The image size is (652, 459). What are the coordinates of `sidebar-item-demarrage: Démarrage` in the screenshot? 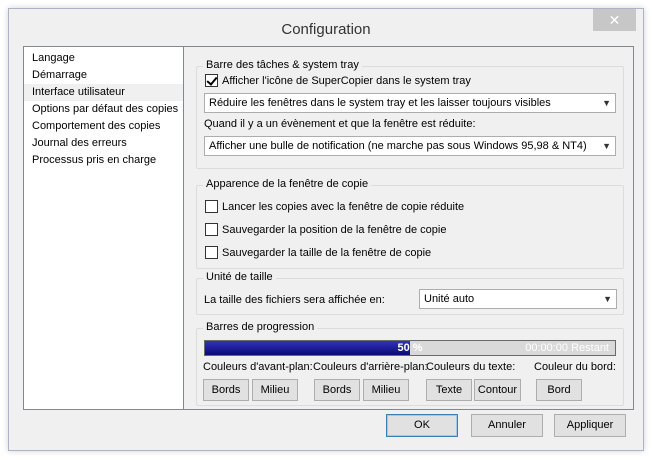 It's located at (103, 75).